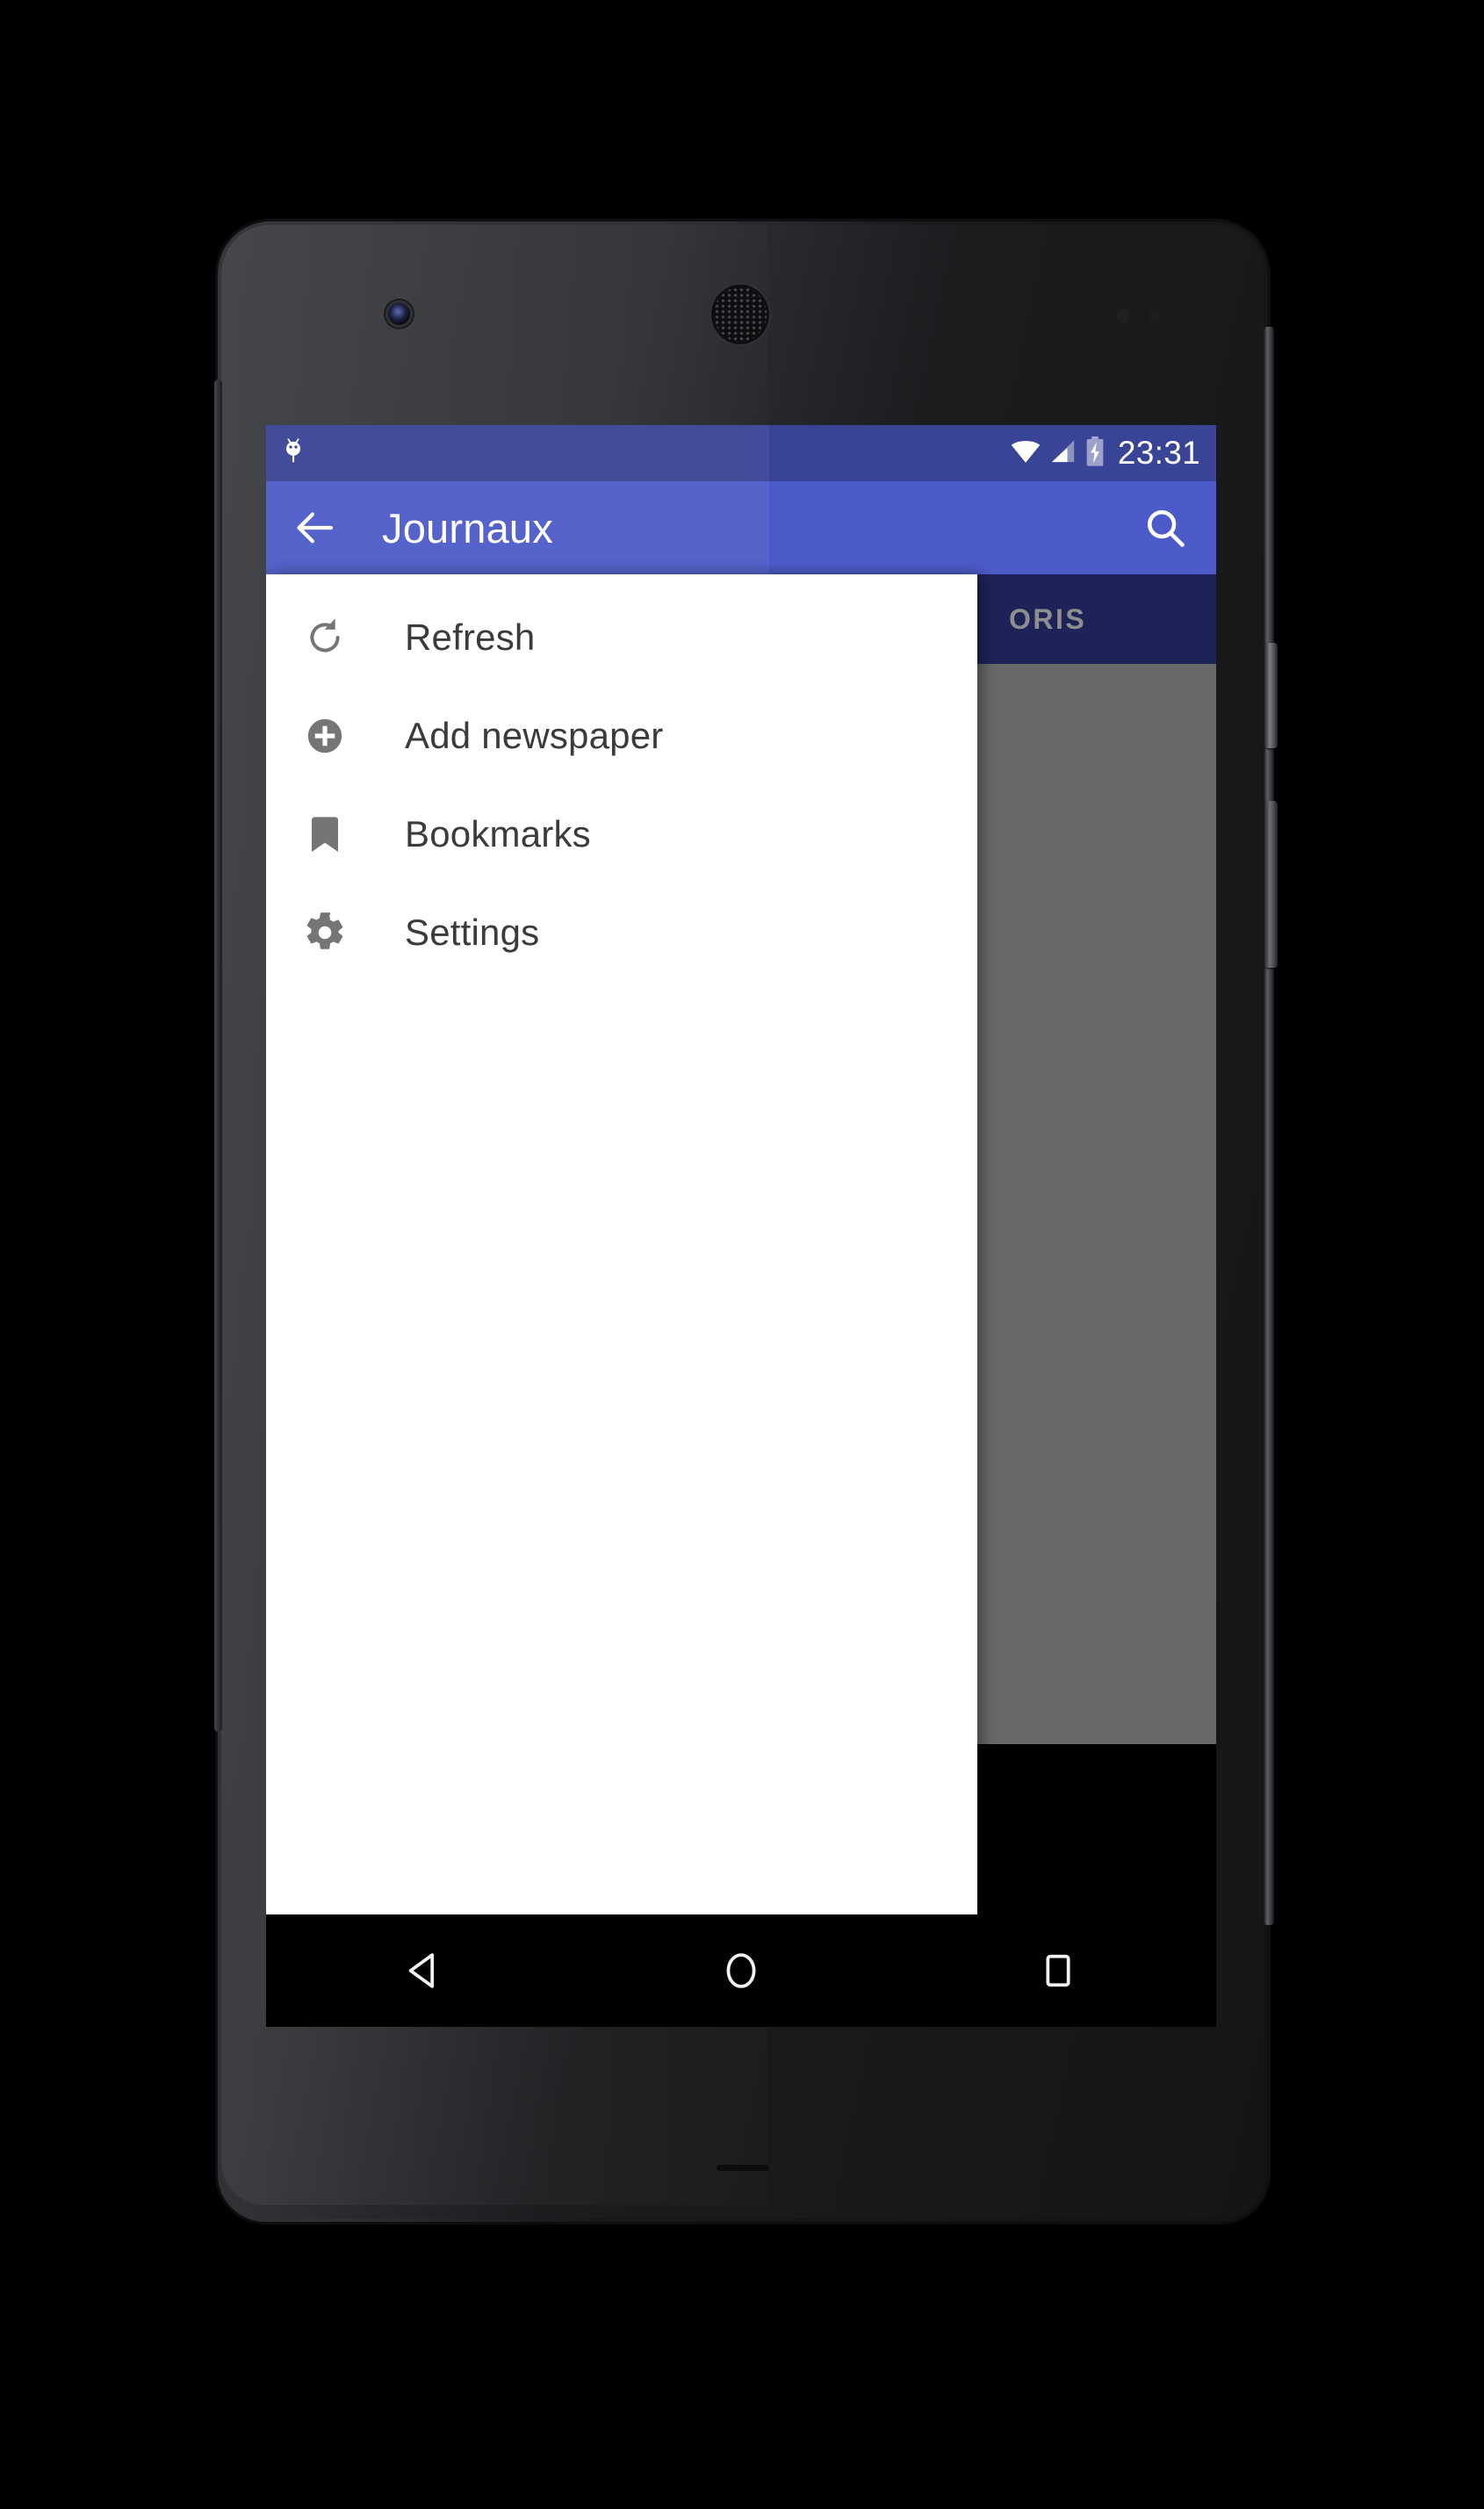 This screenshot has height=2509, width=1484. I want to click on battery-charging-icon, so click(1095, 453).